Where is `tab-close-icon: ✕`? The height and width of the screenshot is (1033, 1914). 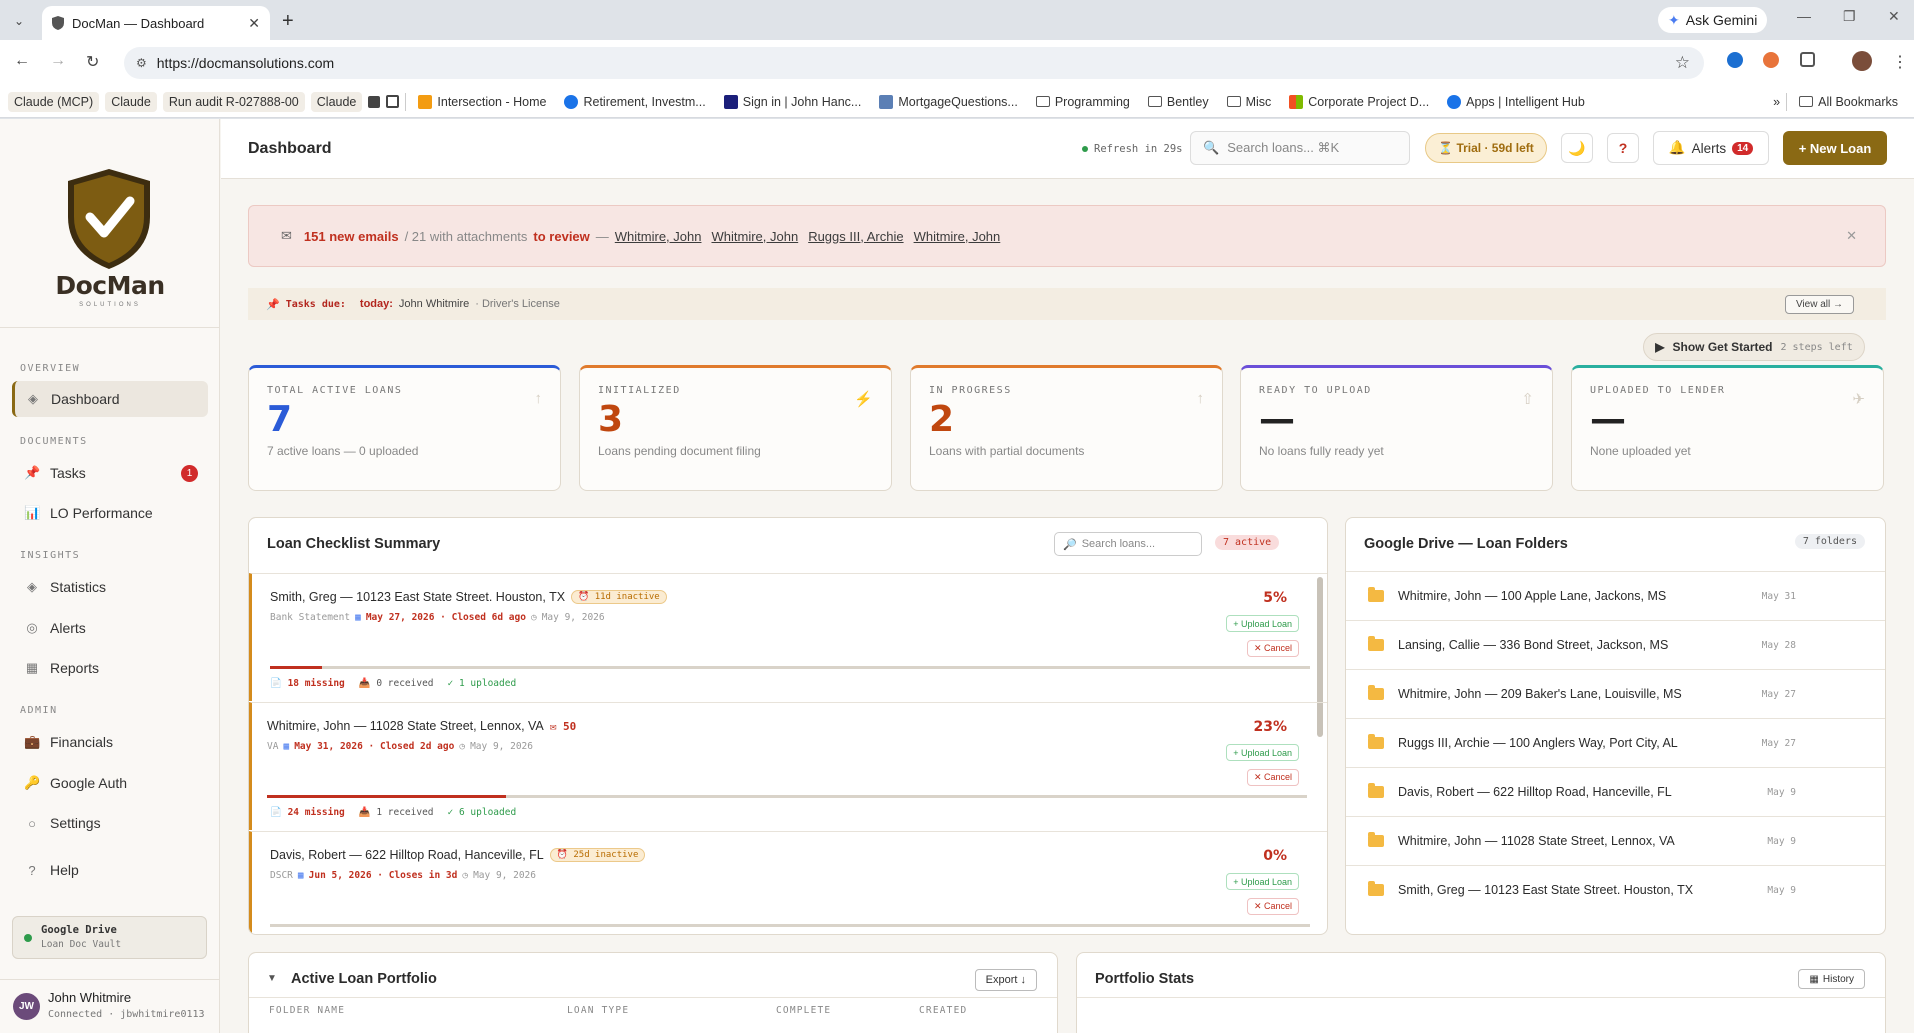 tab-close-icon: ✕ is located at coordinates (254, 23).